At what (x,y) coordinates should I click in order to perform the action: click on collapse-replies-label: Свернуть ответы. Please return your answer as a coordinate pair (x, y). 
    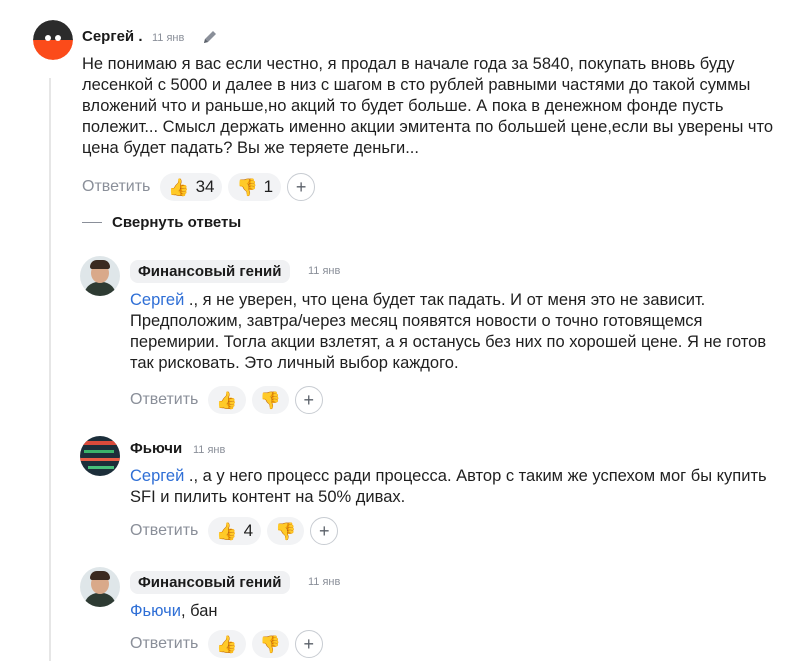
    Looking at the image, I should click on (177, 222).